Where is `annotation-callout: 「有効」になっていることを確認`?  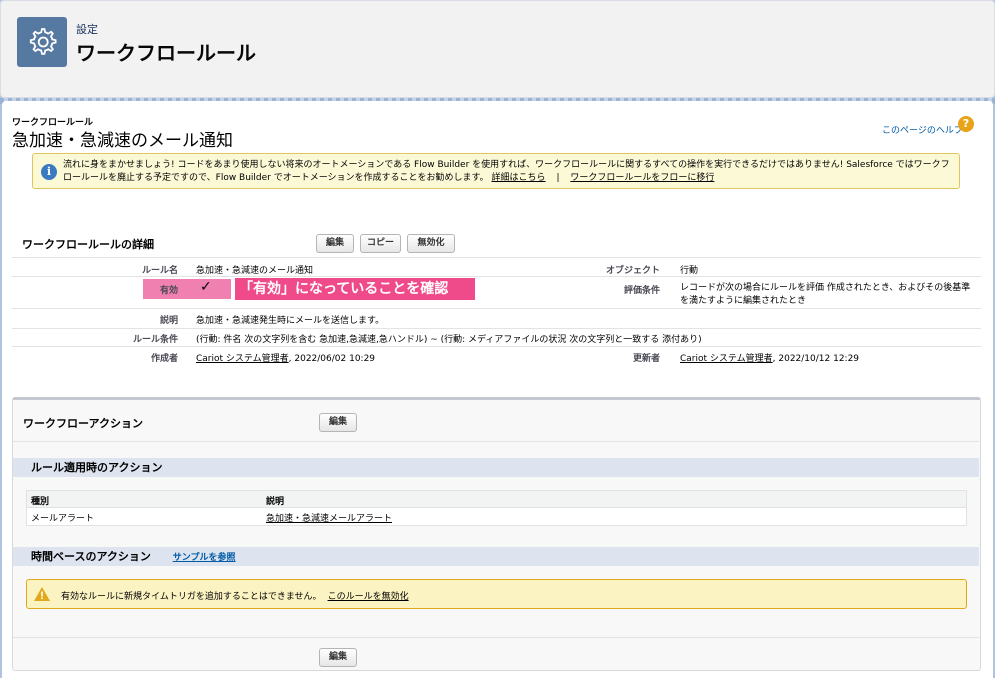
annotation-callout: 「有効」になっていることを確認 is located at coordinates (355, 289).